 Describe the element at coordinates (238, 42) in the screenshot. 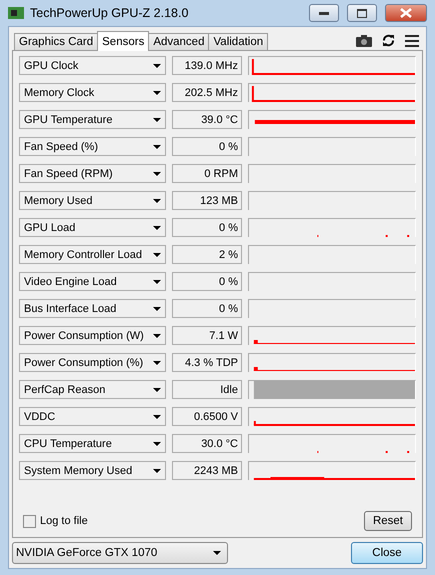

I see `tab: Validation` at that location.